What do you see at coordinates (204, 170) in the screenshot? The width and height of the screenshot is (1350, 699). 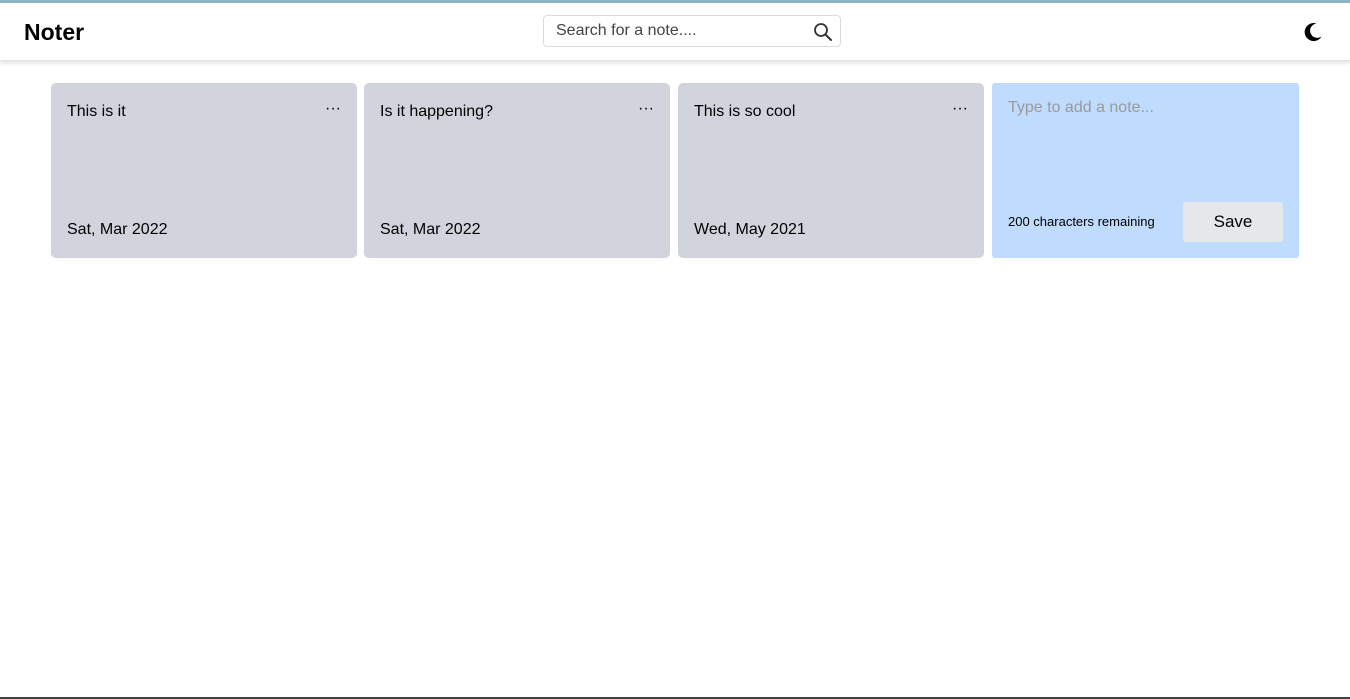 I see `note-card: This is it ··· Sat, Mar 2022` at bounding box center [204, 170].